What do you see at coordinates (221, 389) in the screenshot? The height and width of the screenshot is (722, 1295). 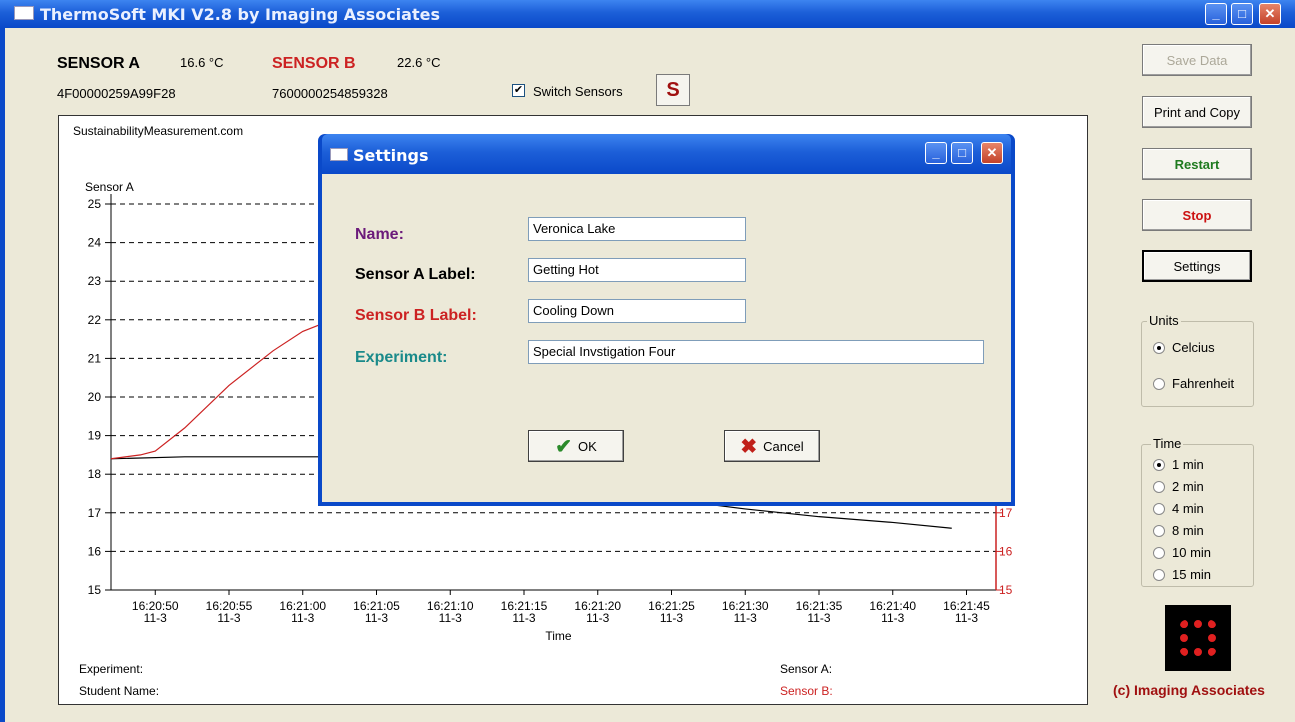 I see `sensor-b-series-line` at bounding box center [221, 389].